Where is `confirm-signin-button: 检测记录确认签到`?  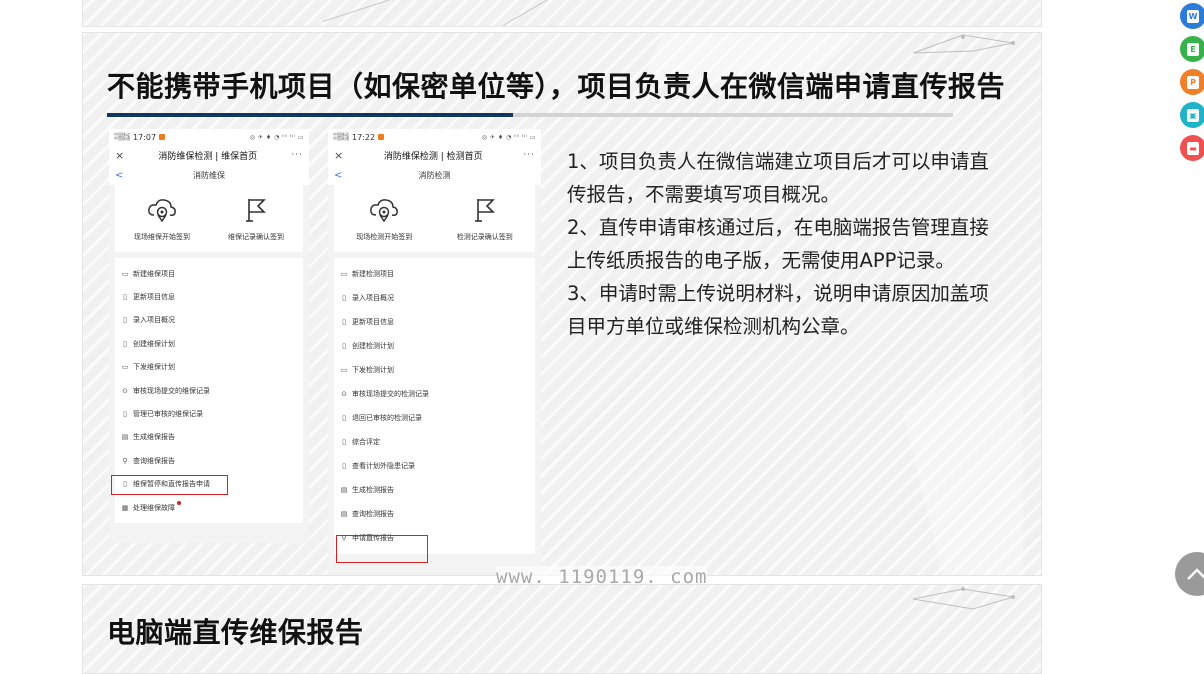
confirm-signin-button: 检测记录确认签到 is located at coordinates (485, 219).